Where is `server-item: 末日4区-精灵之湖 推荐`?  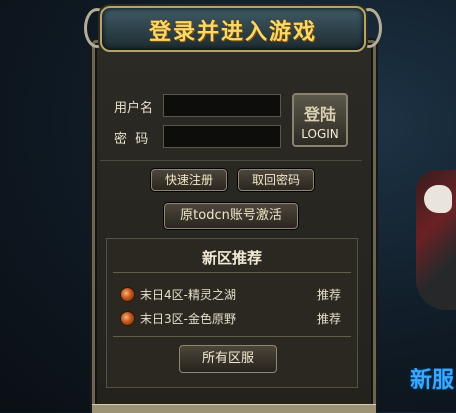
server-item: 末日4区-精灵之湖 推荐 is located at coordinates (234, 295).